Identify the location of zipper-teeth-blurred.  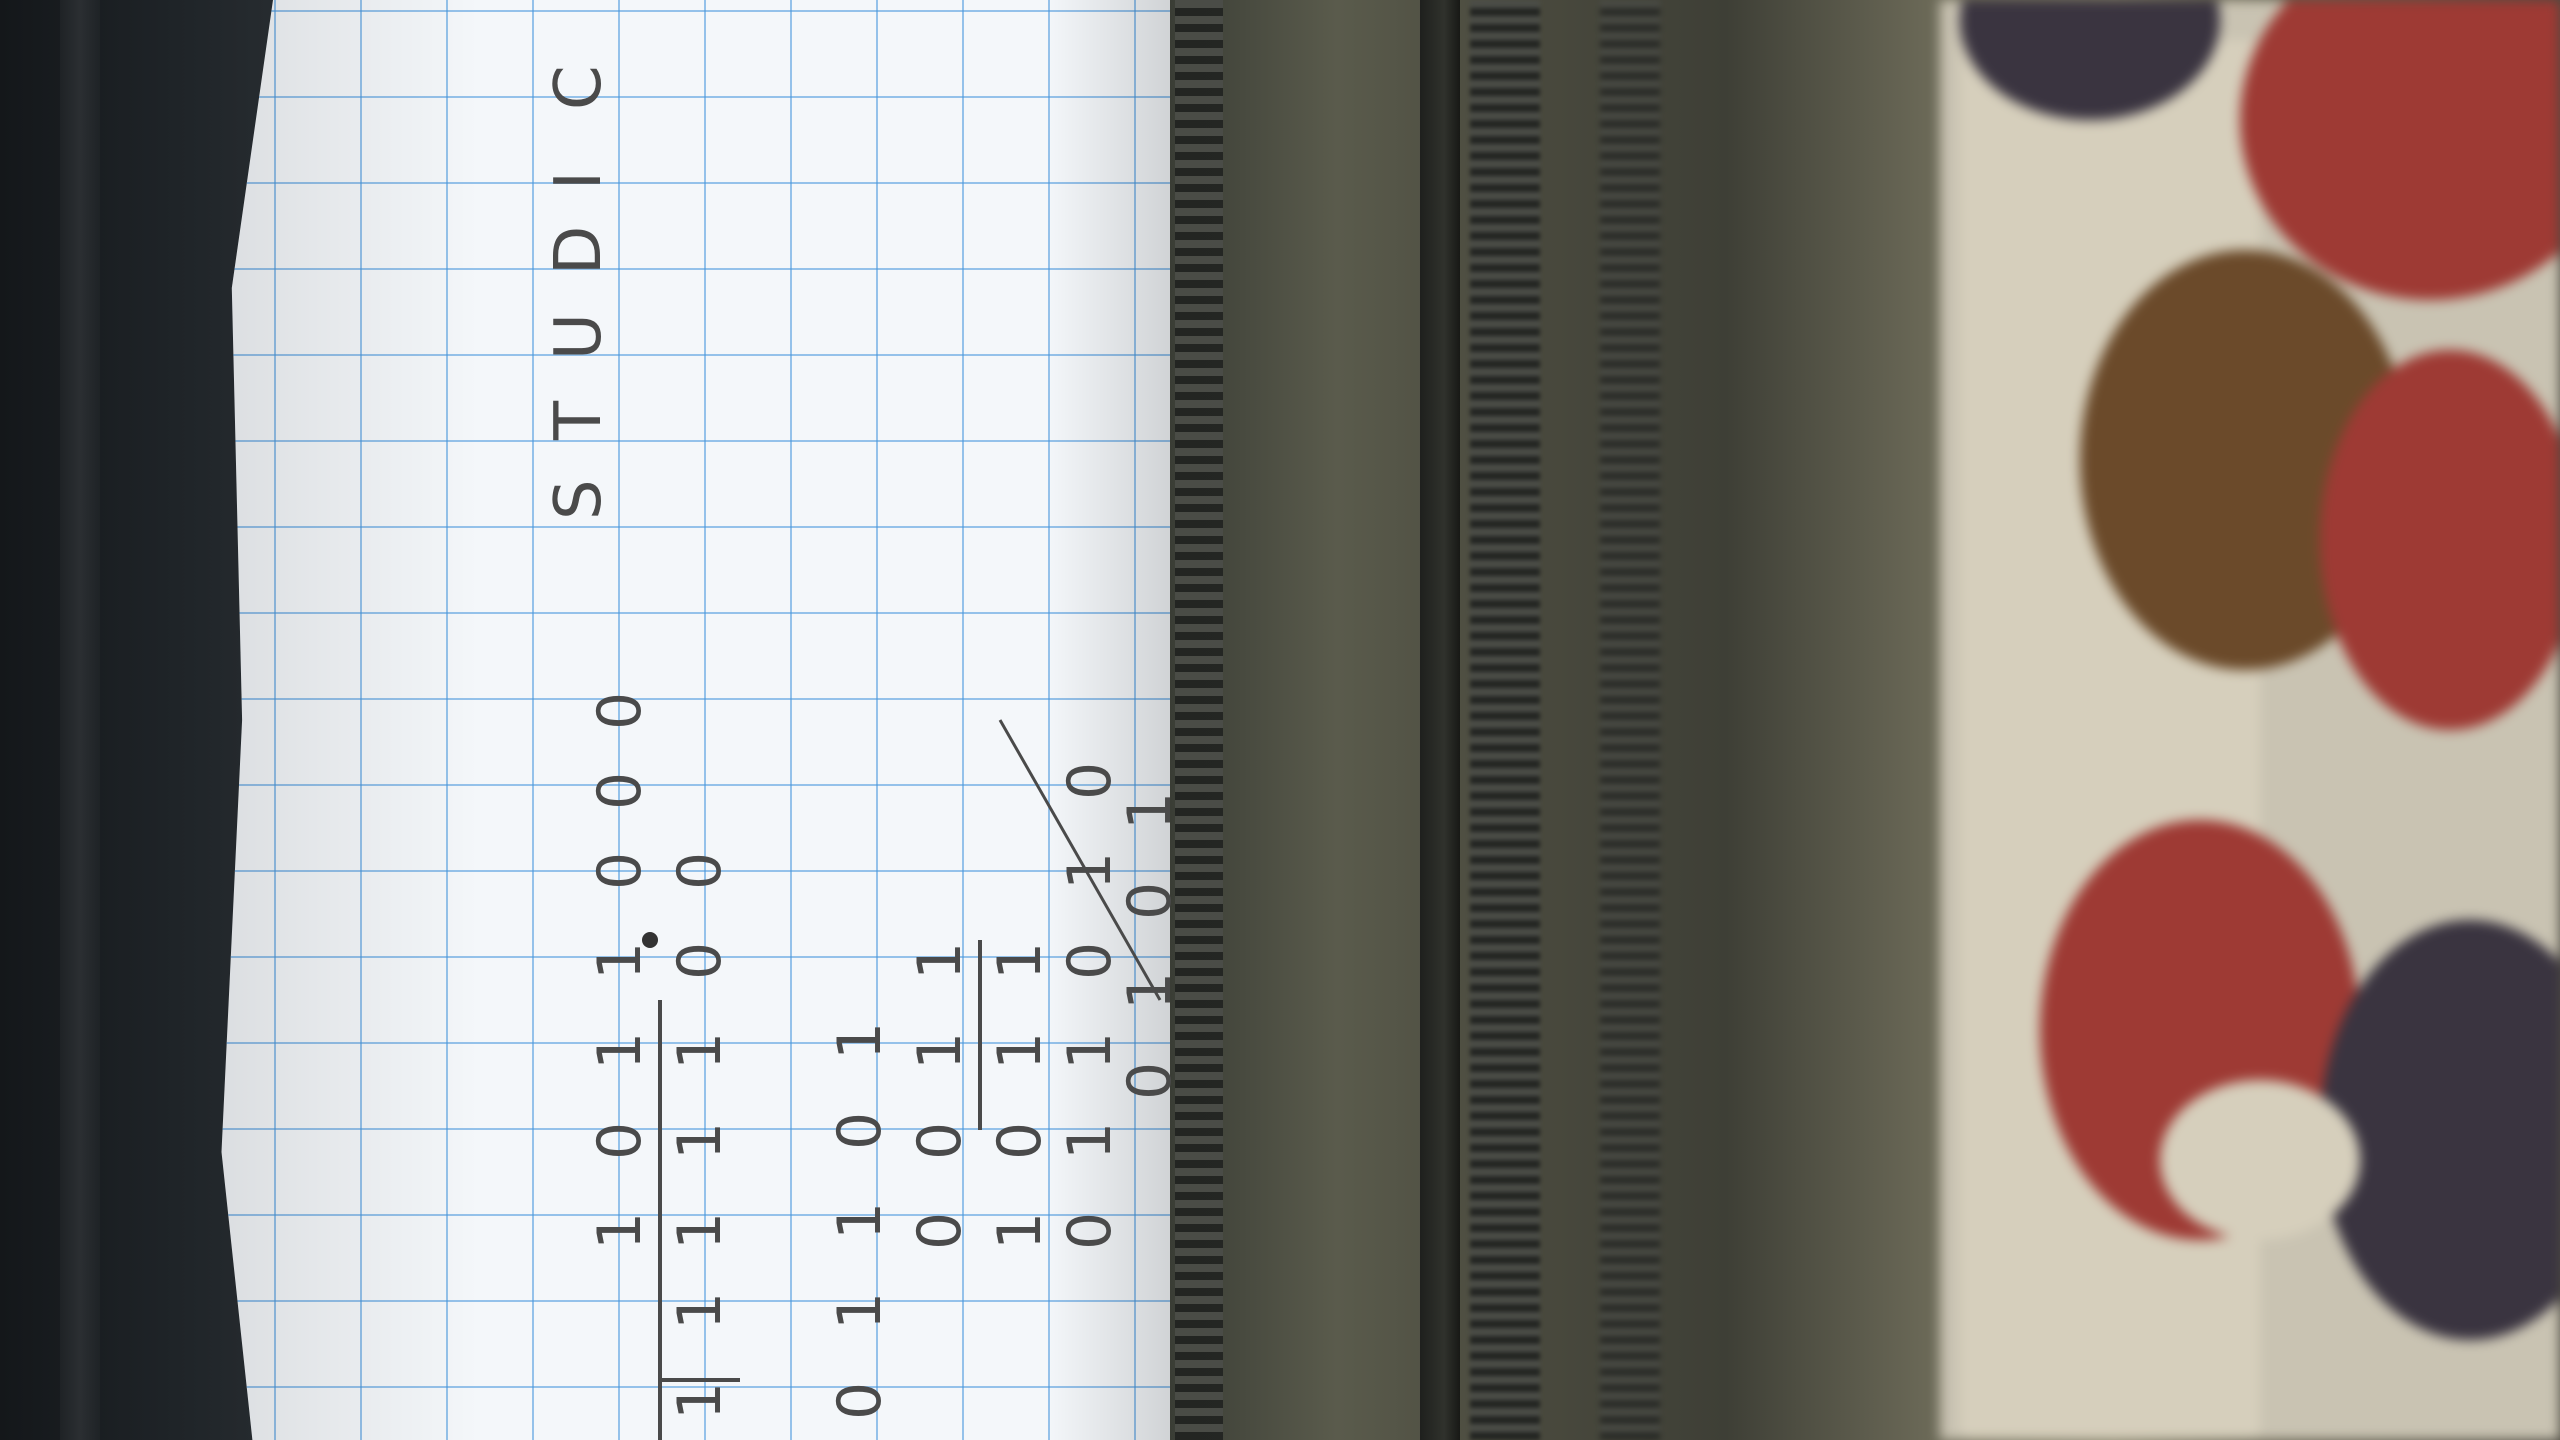
(1505, 720).